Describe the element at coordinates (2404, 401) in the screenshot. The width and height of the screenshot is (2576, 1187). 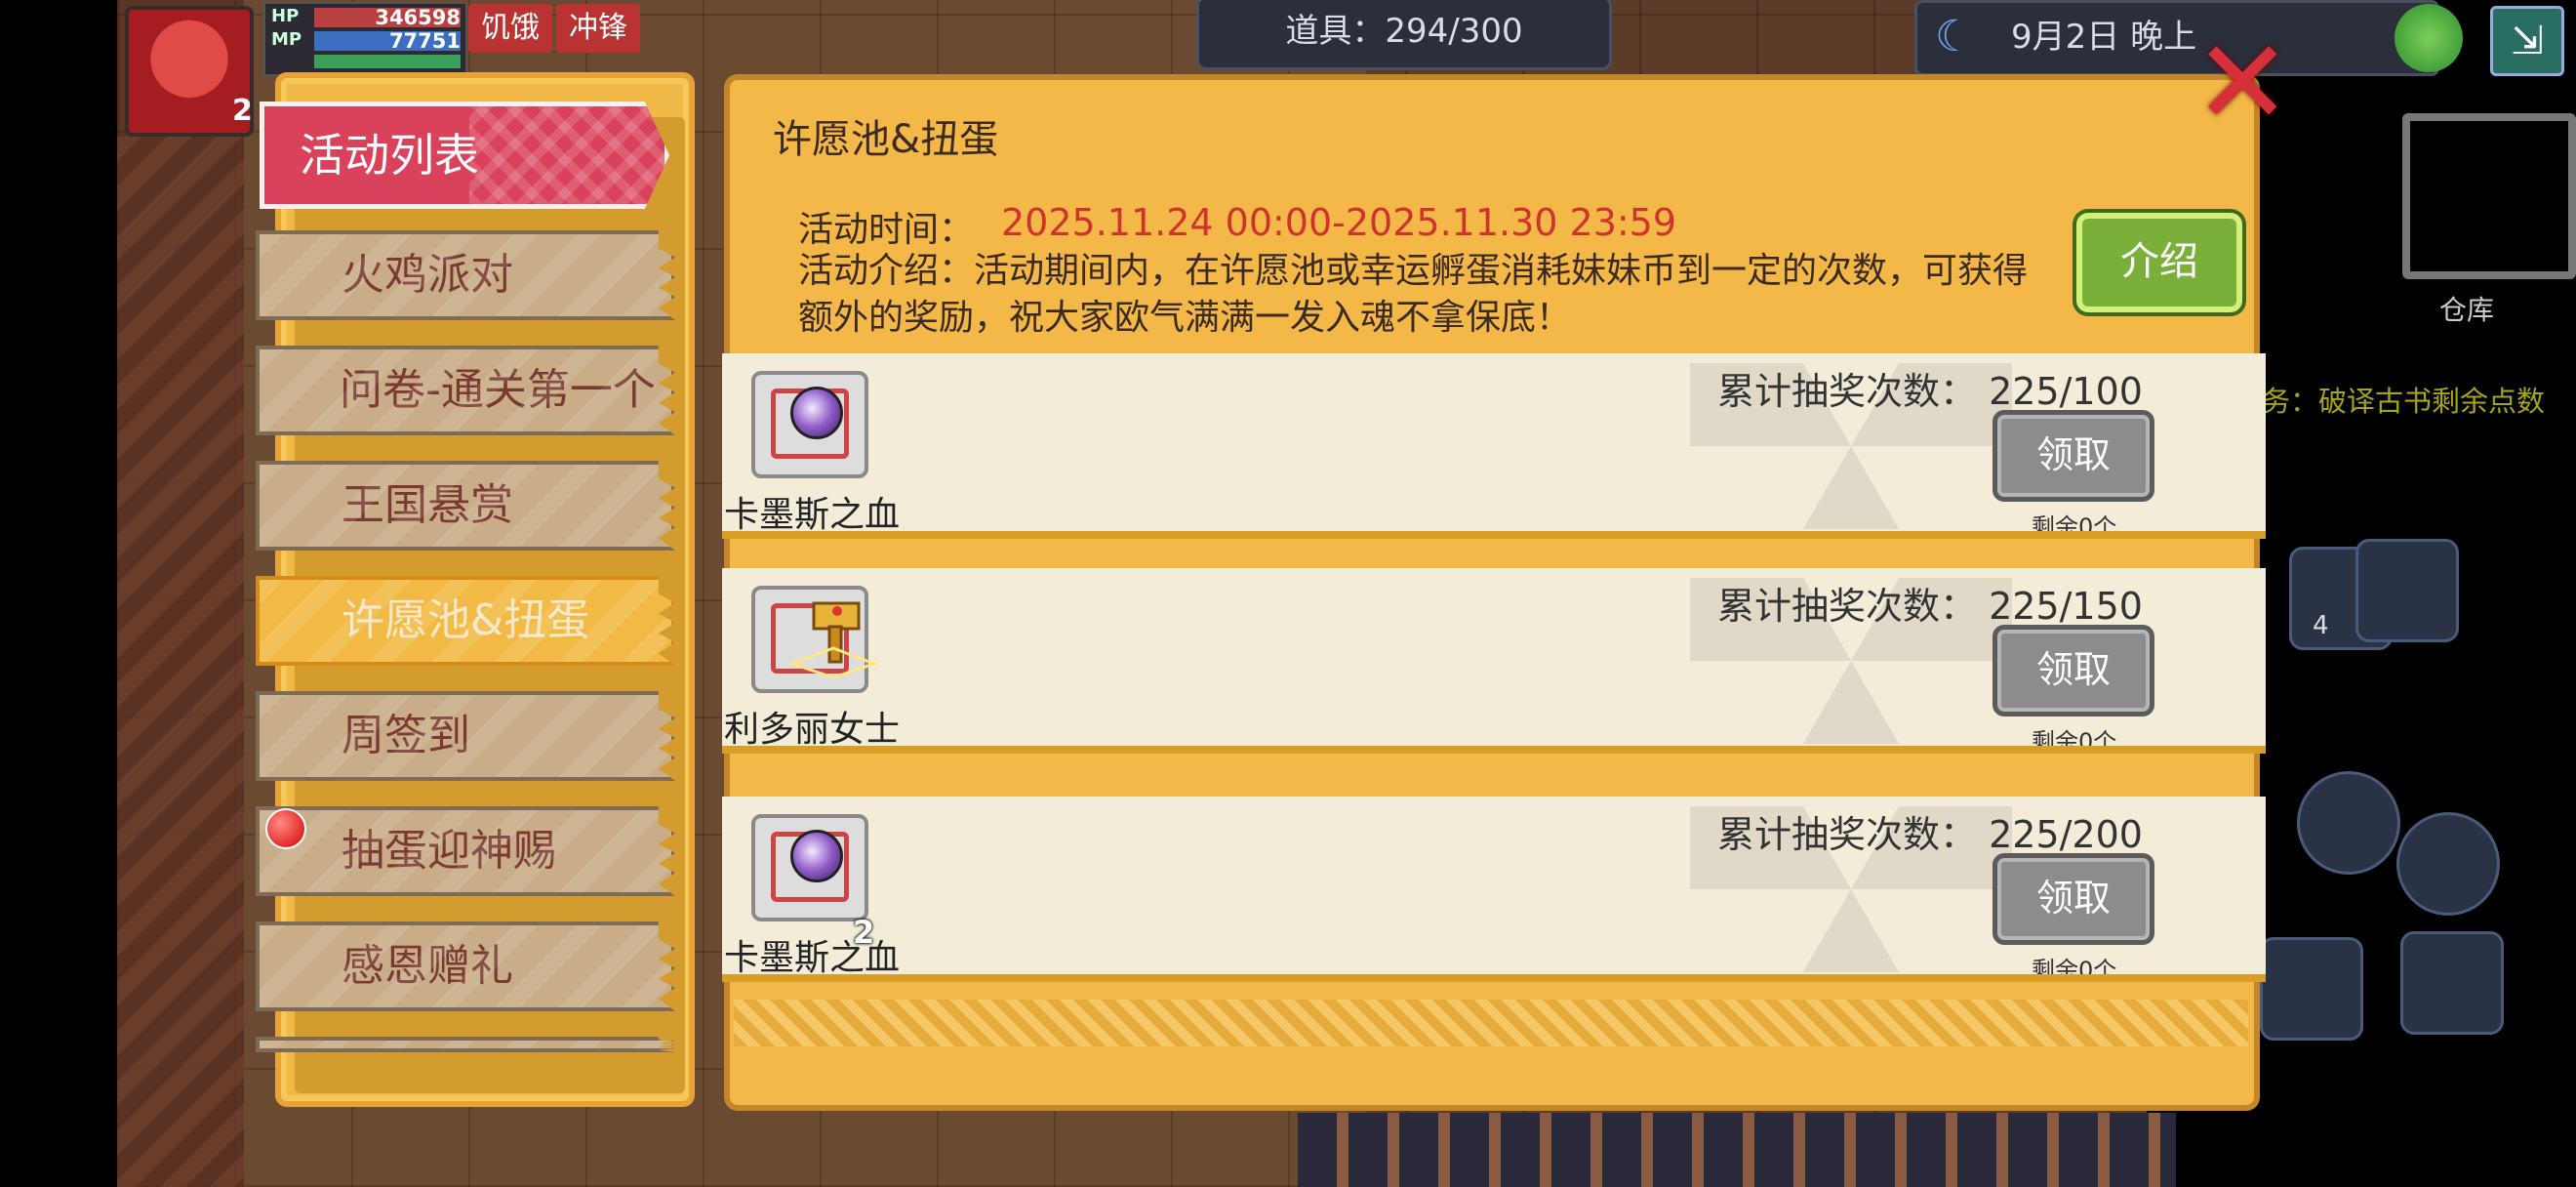
I see `quest-hint: 务：破译古书剩余点数` at that location.